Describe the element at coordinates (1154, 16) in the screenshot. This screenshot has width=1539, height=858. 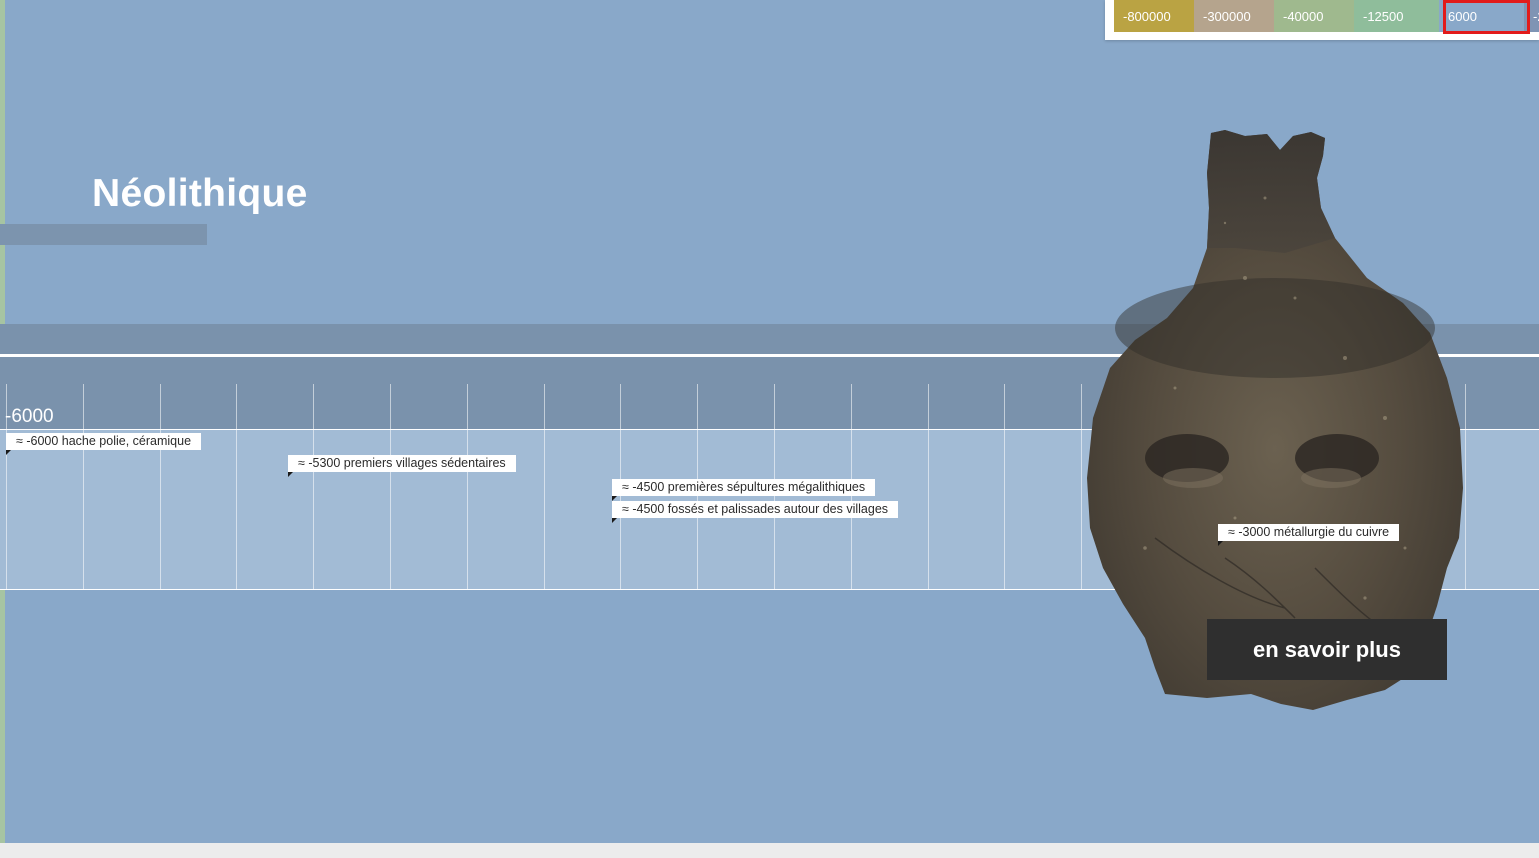
I see `period-item-800000: -800000` at that location.